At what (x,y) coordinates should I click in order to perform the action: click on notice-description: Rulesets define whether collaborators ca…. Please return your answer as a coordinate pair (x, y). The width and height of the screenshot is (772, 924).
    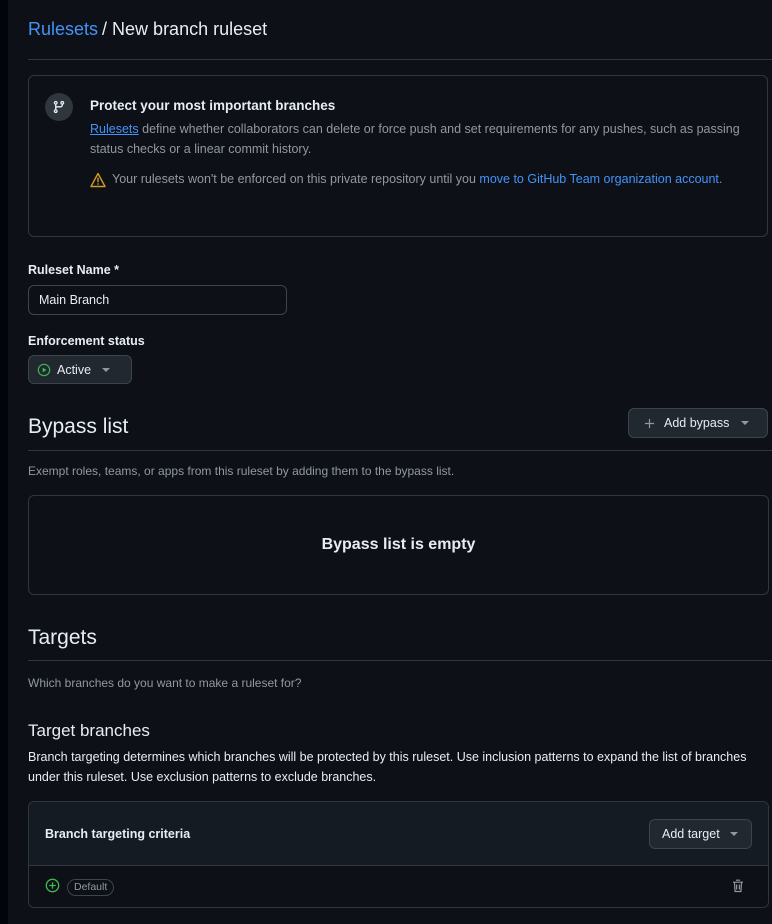
    Looking at the image, I should click on (420, 139).